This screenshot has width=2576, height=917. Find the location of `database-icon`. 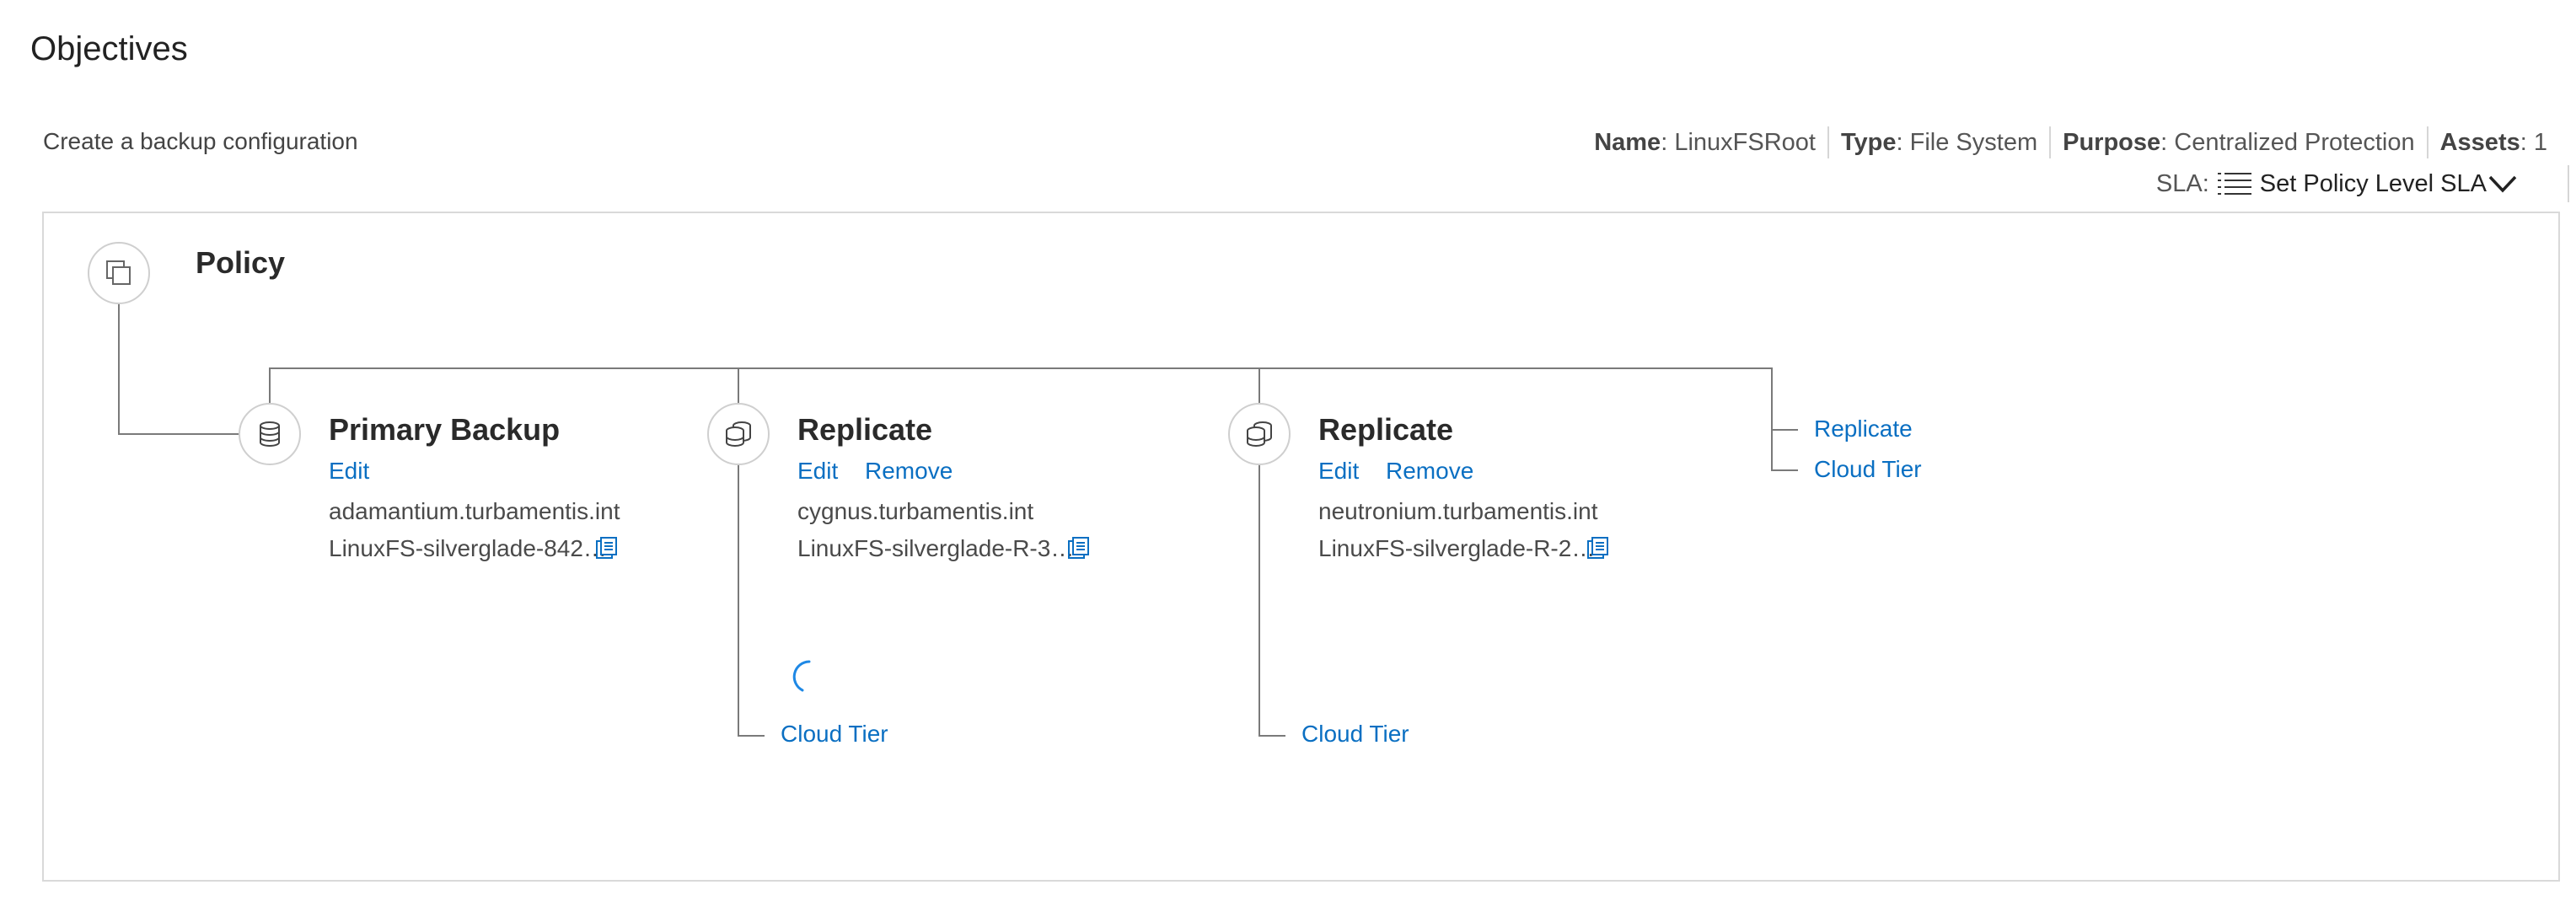

database-icon is located at coordinates (270, 434).